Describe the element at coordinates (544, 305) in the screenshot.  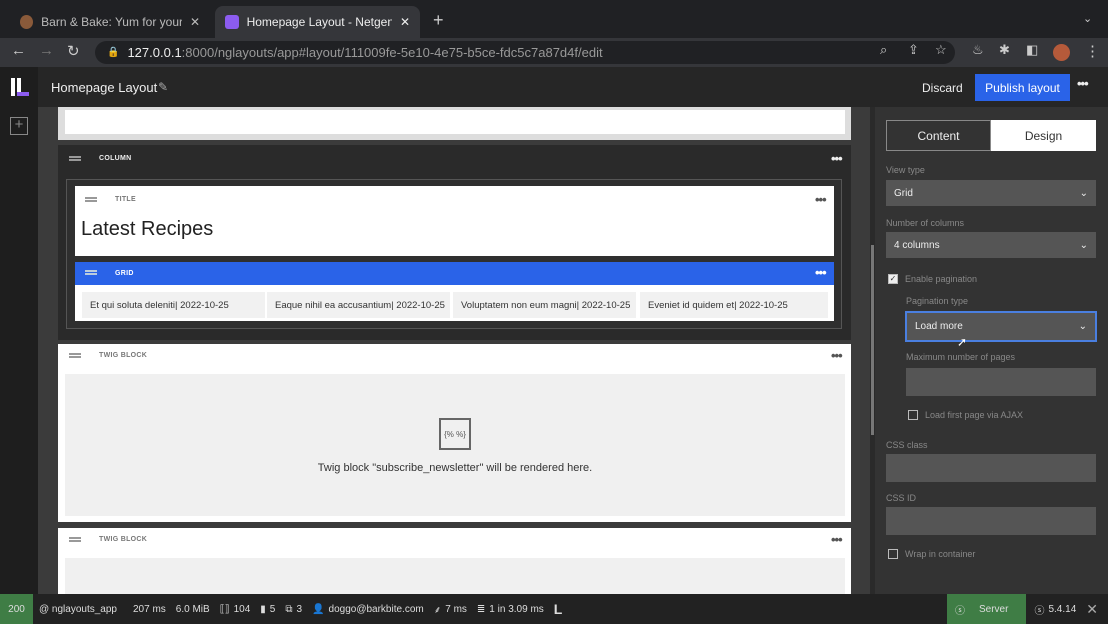
I see `grid-item: Voluptatem non eum magni| 2022-10-25` at that location.